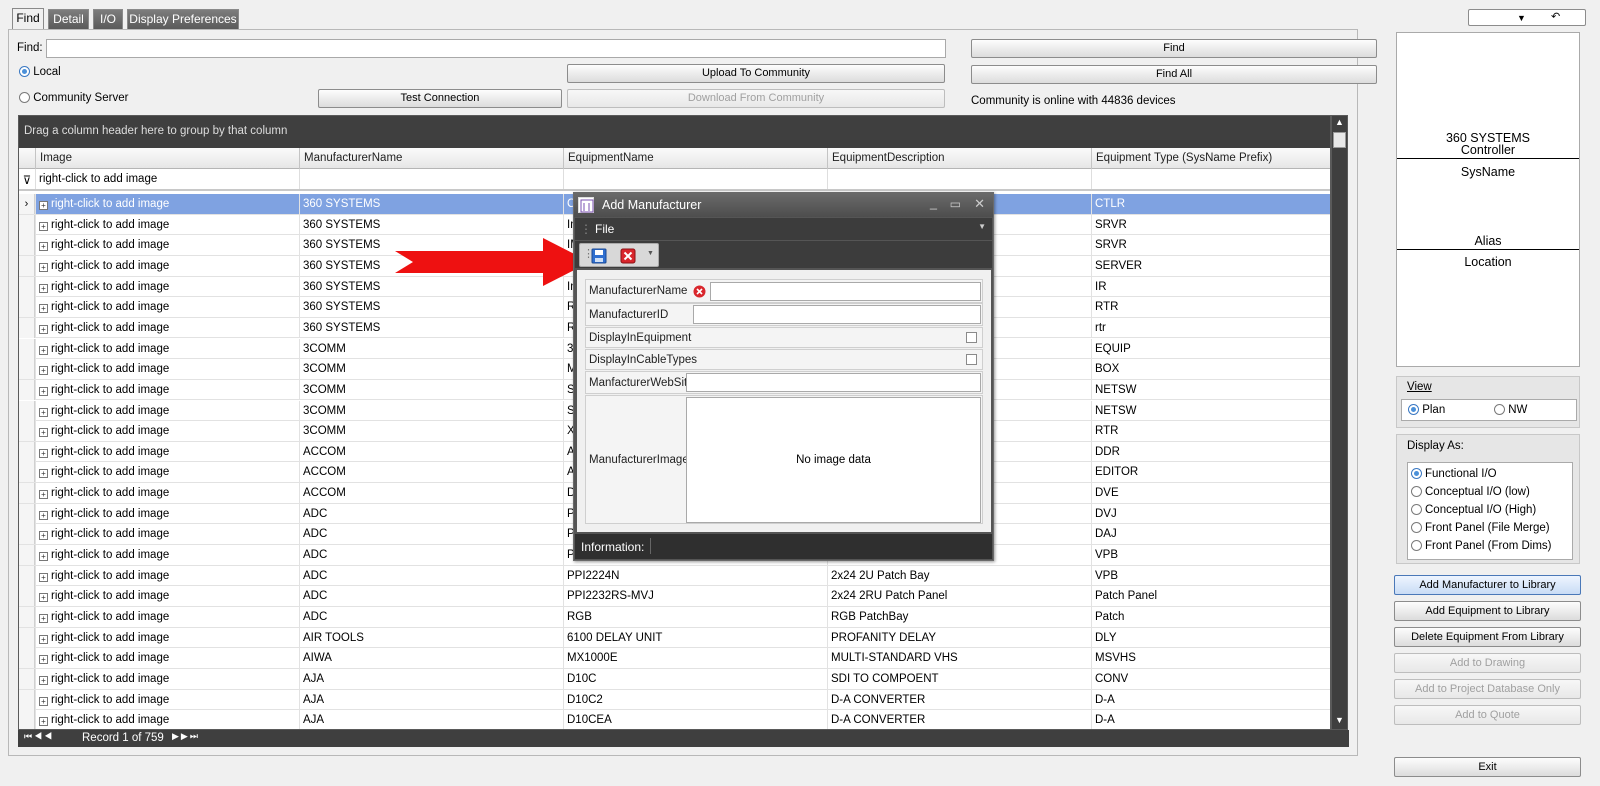 The image size is (1600, 786). What do you see at coordinates (1521, 18) in the screenshot?
I see `chevron-down-icon: ▼` at bounding box center [1521, 18].